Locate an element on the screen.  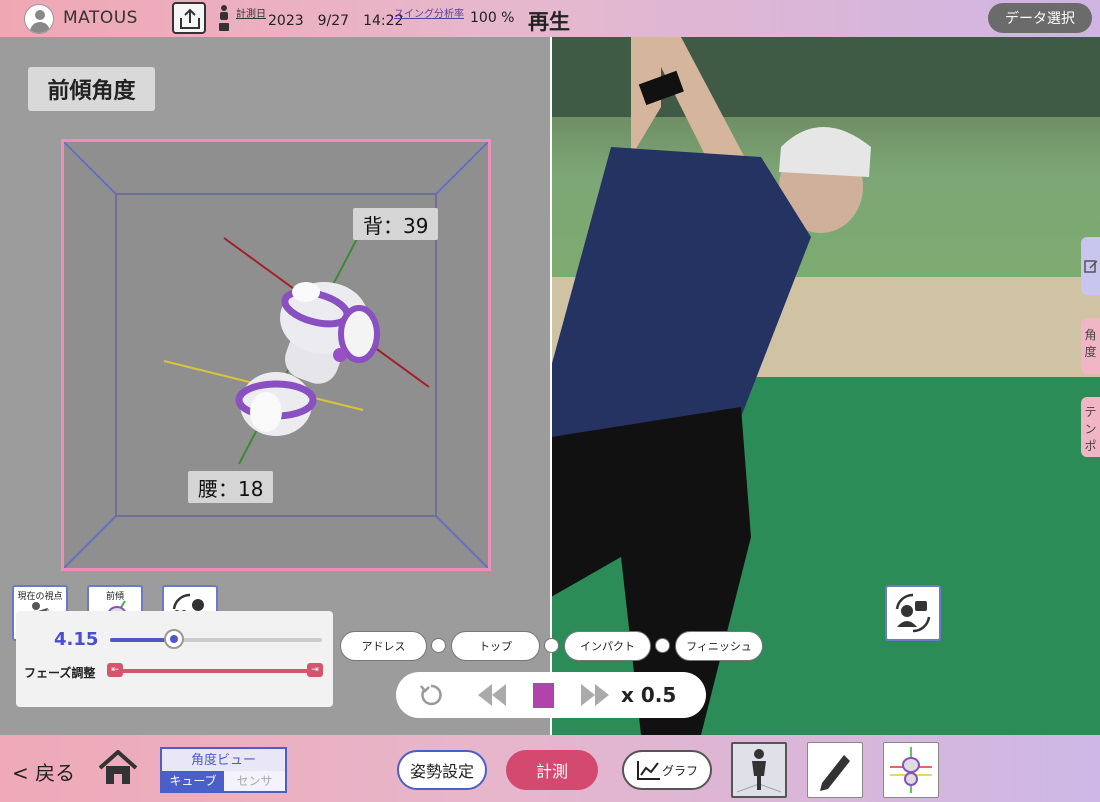
measure-date: 2023 9/27 14:22 is located at coordinates (336, 21).